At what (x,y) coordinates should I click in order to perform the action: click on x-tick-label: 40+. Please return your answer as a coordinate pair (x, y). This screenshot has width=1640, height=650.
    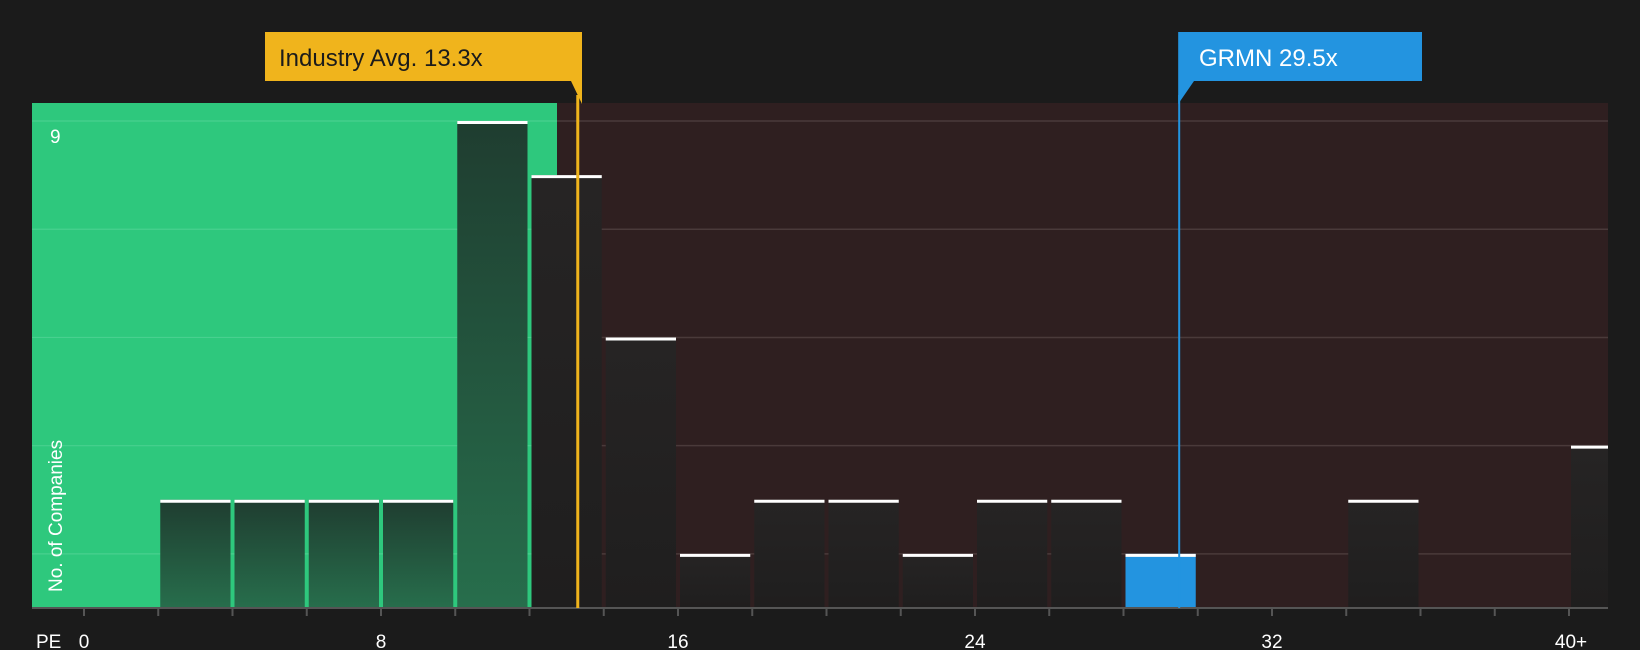
    Looking at the image, I should click on (1571, 641).